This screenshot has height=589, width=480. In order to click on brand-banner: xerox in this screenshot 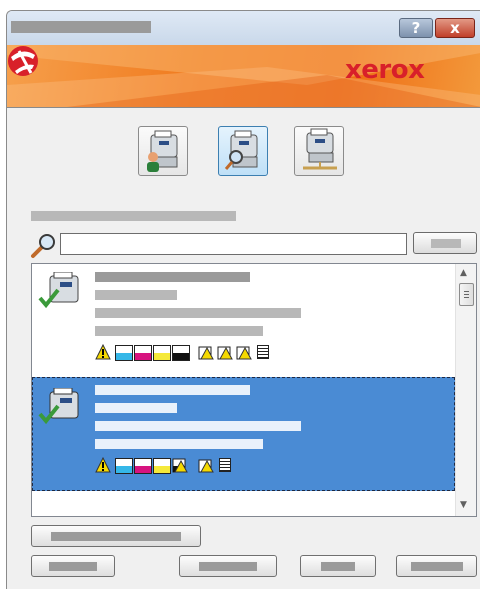, I will do `click(243, 76)`.